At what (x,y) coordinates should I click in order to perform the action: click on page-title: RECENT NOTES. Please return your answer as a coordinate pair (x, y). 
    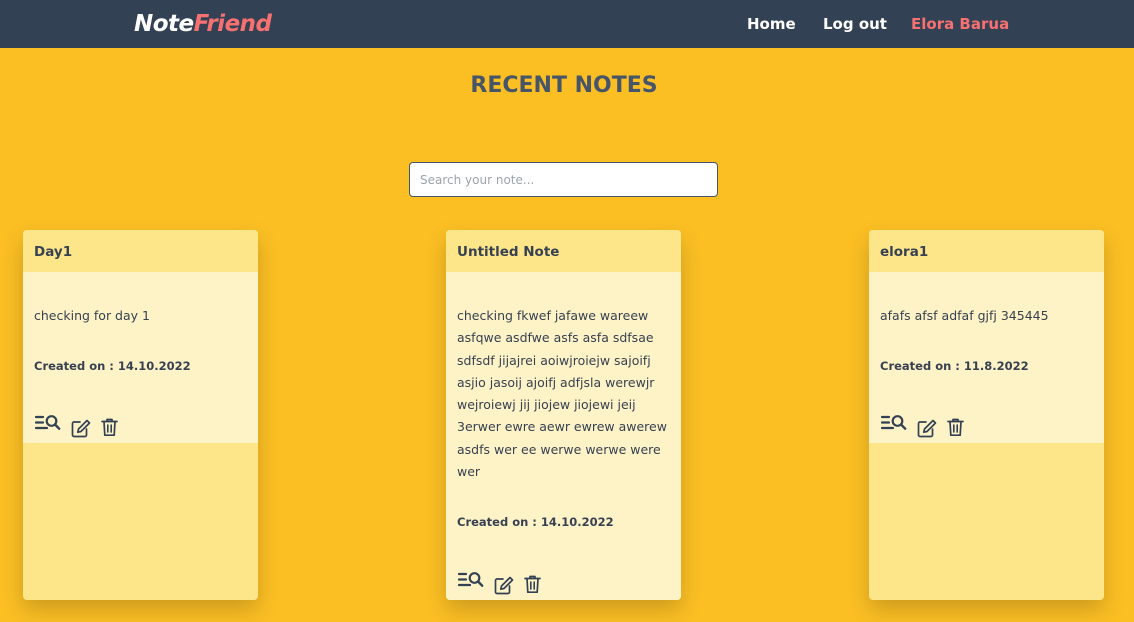
    Looking at the image, I should click on (564, 85).